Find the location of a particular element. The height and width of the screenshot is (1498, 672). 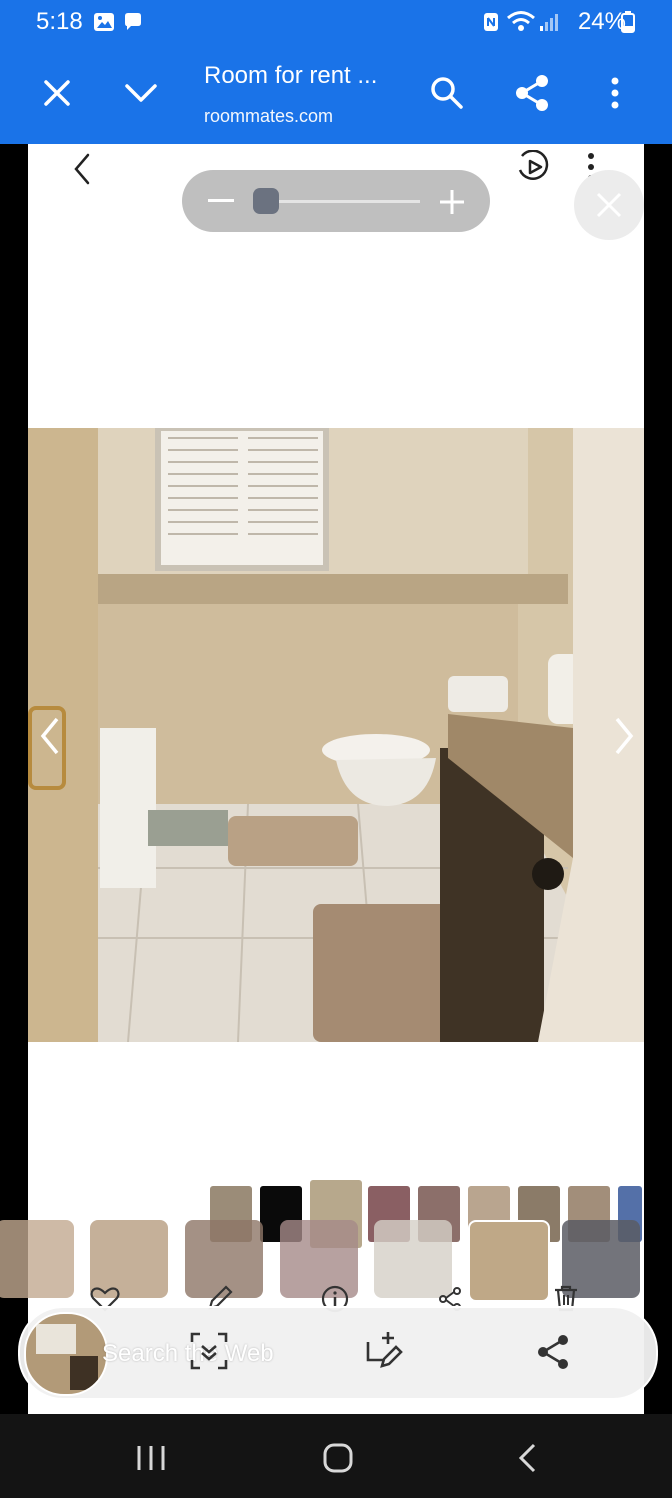

thumbnail-strip is located at coordinates (336, 1244).